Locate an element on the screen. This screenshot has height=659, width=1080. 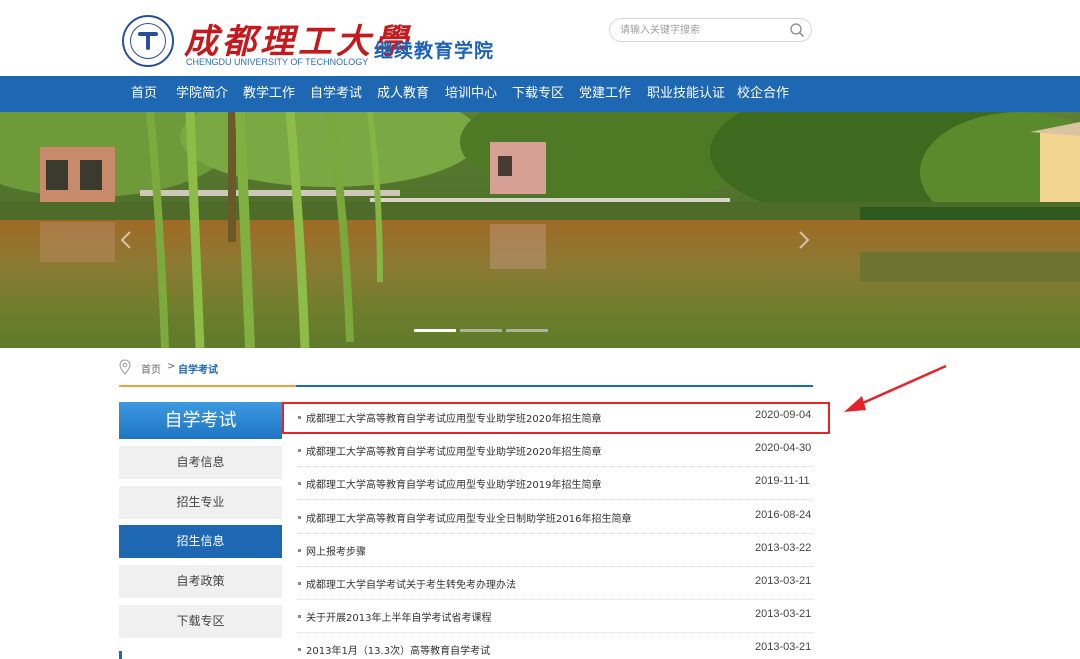
breadcrumb-home: 首页 is located at coordinates (151, 368).